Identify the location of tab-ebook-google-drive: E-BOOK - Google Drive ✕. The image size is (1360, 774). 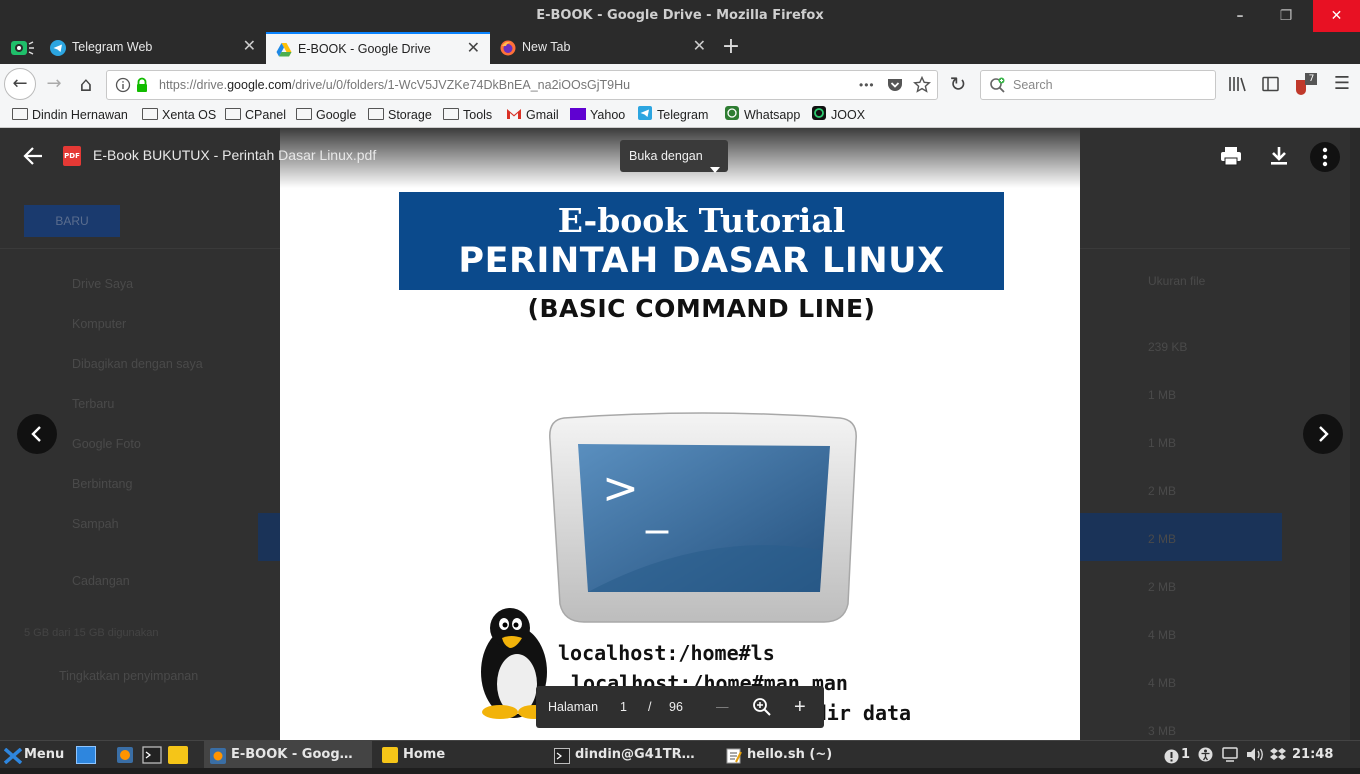
(378, 48).